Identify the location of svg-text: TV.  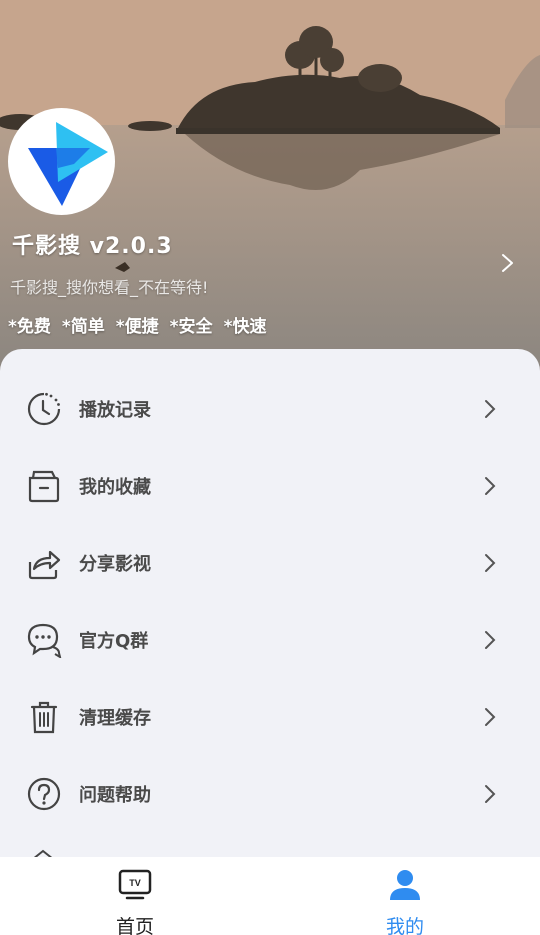
(135, 883).